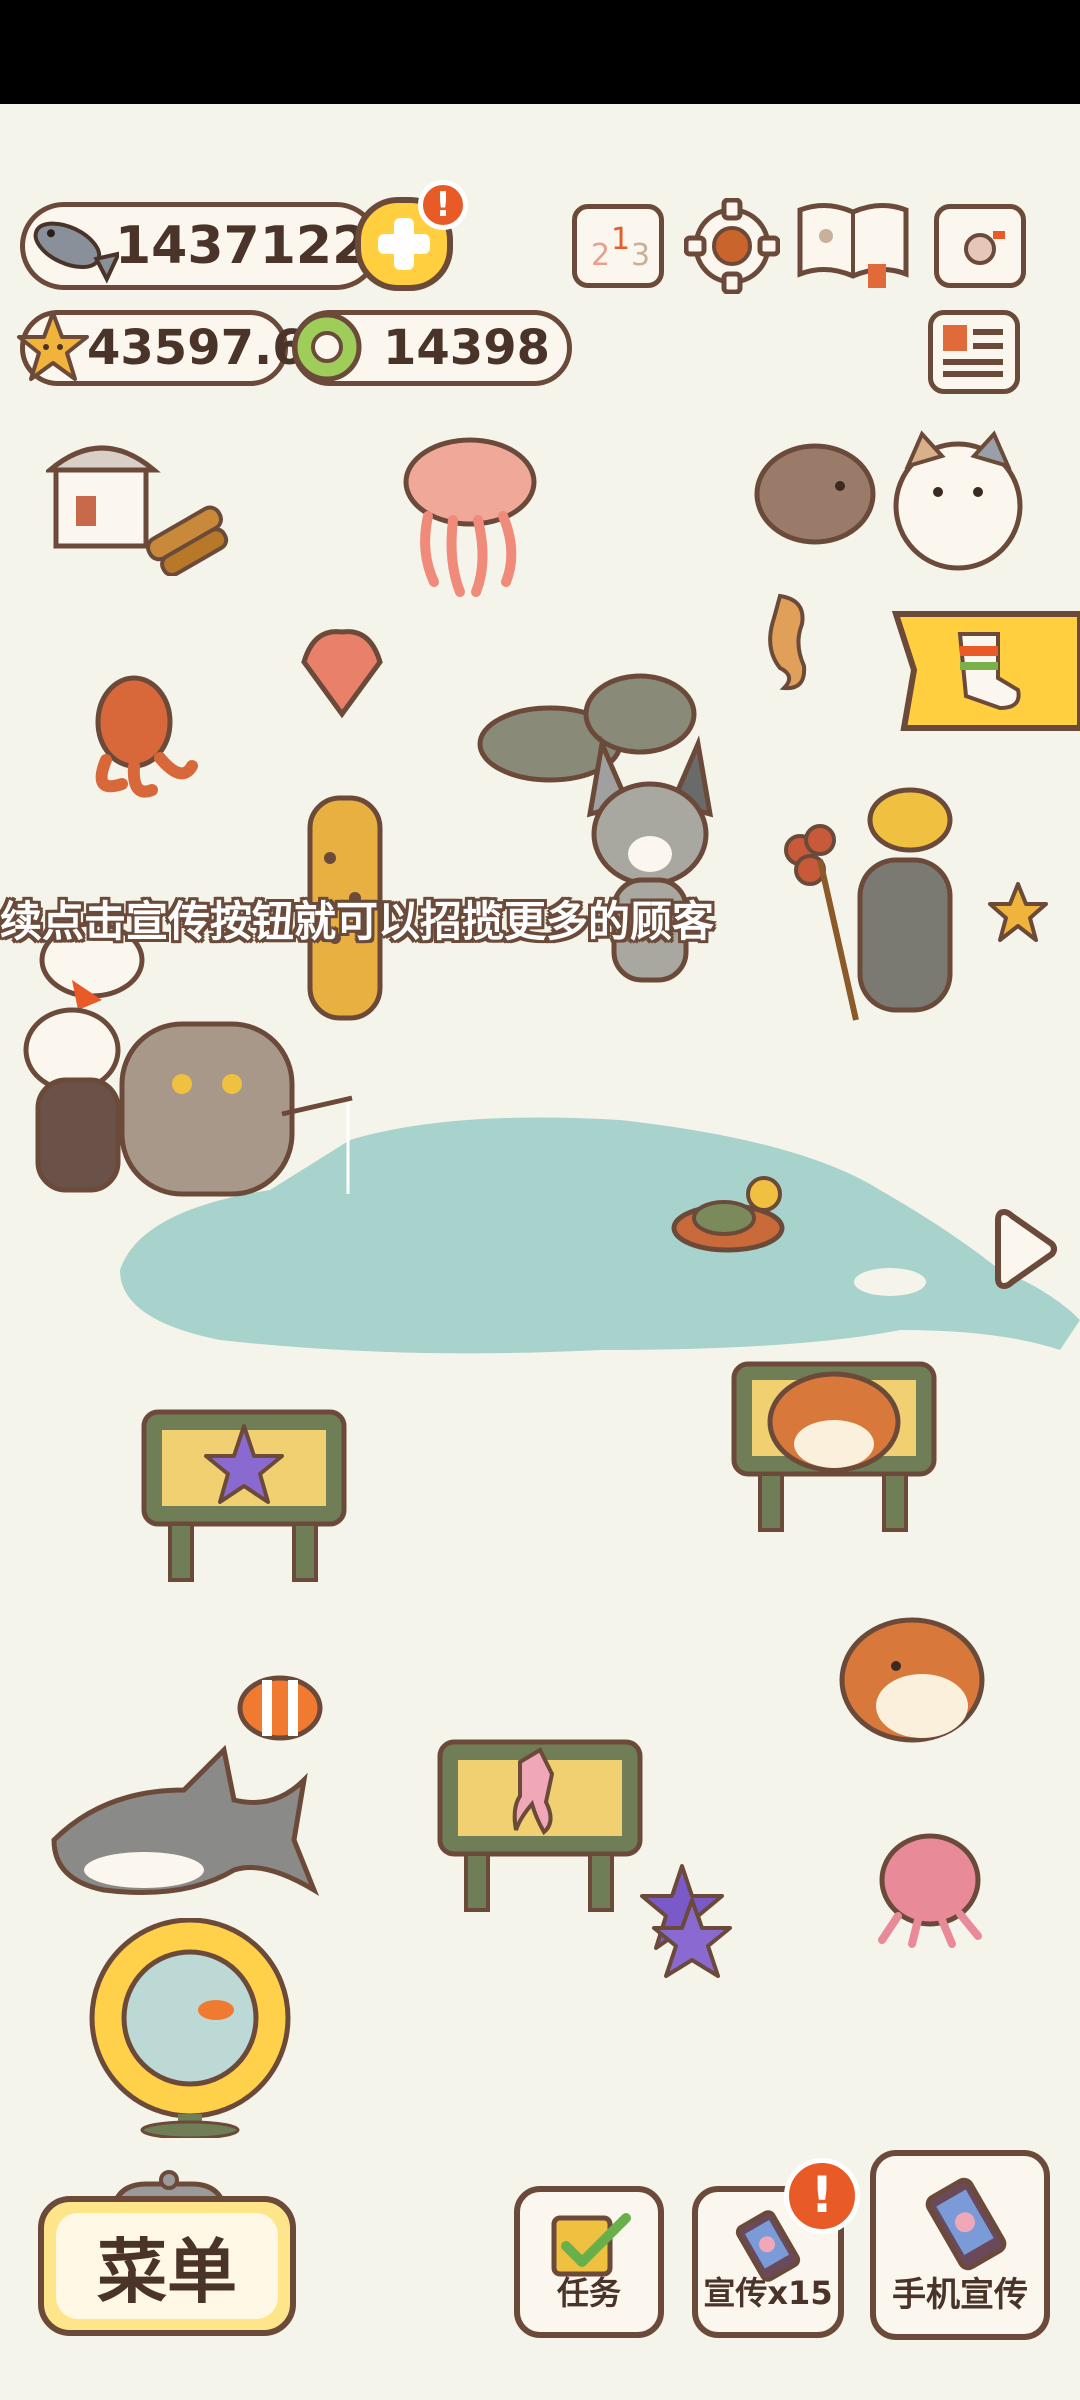 The width and height of the screenshot is (1080, 2400). Describe the element at coordinates (591, 2245) in the screenshot. I see `checklist-icon` at that location.